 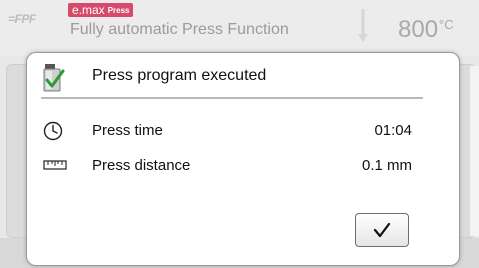 I want to click on program-title: Fully automatic Press Function, so click(x=179, y=29).